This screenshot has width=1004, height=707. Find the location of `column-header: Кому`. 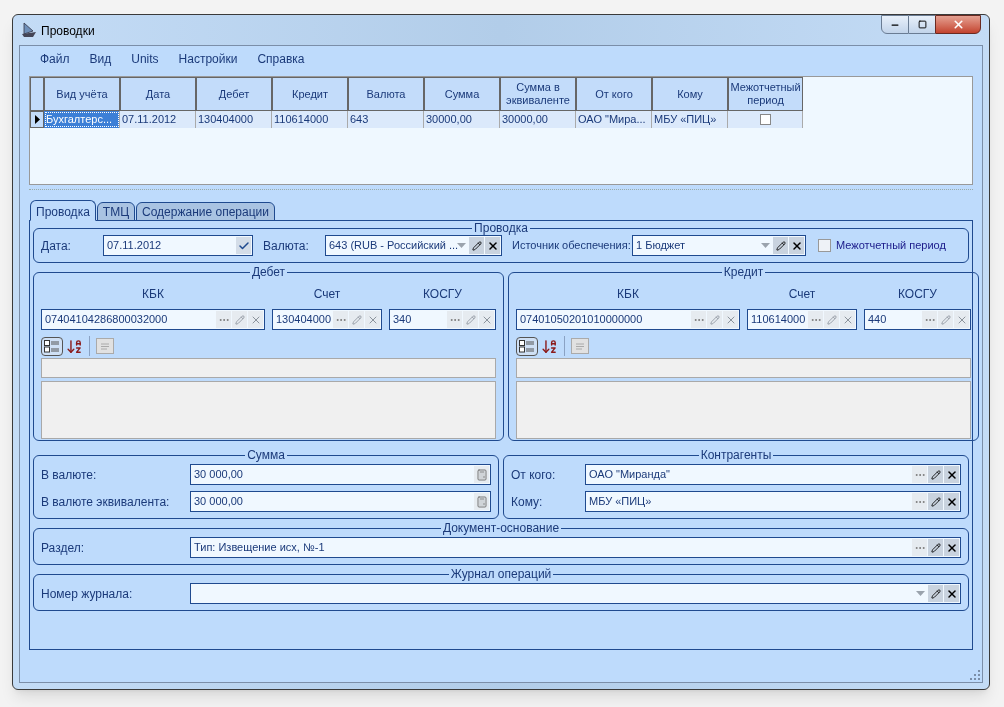

column-header: Кому is located at coordinates (690, 94).